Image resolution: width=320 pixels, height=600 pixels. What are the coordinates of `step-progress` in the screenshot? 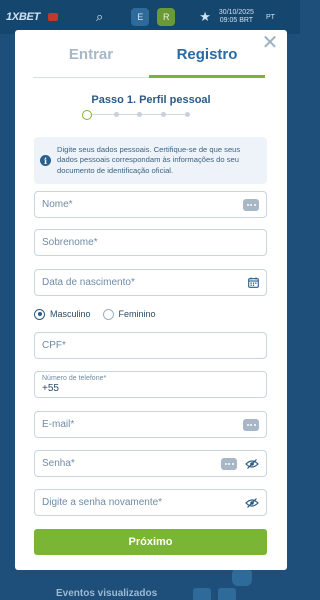 It's located at (137, 115).